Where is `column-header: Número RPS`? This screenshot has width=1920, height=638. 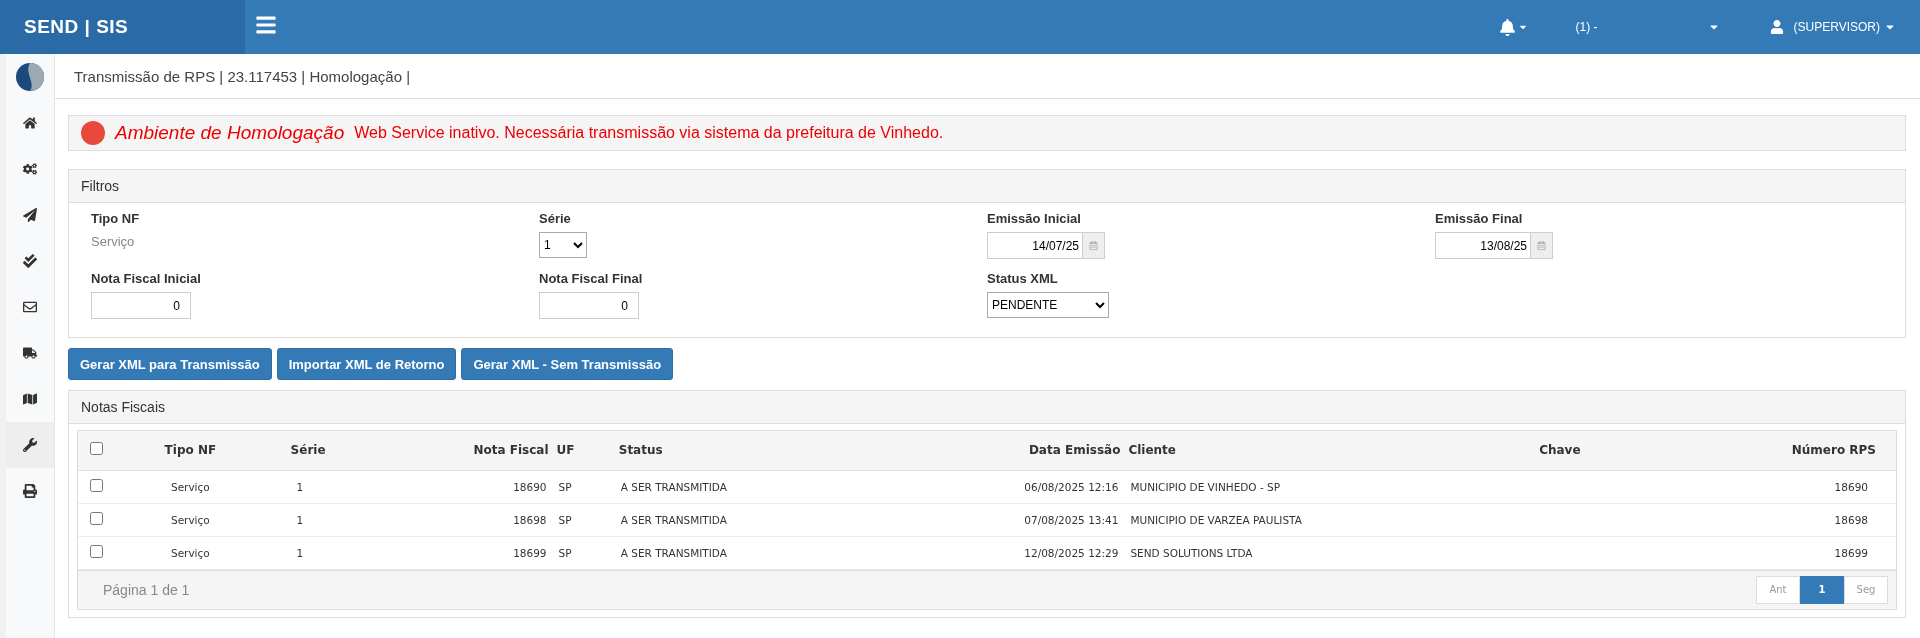 column-header: Número RPS is located at coordinates (1805, 450).